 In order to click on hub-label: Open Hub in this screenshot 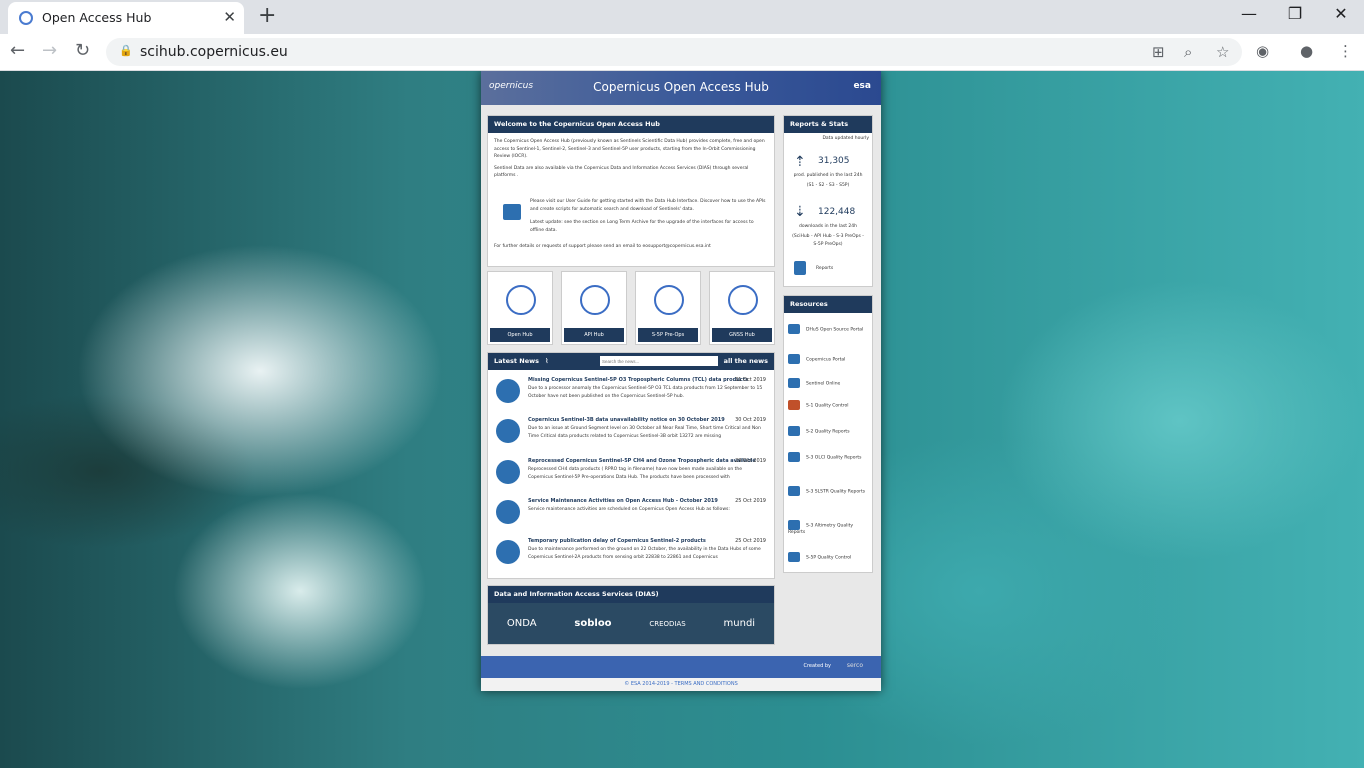, I will do `click(520, 335)`.